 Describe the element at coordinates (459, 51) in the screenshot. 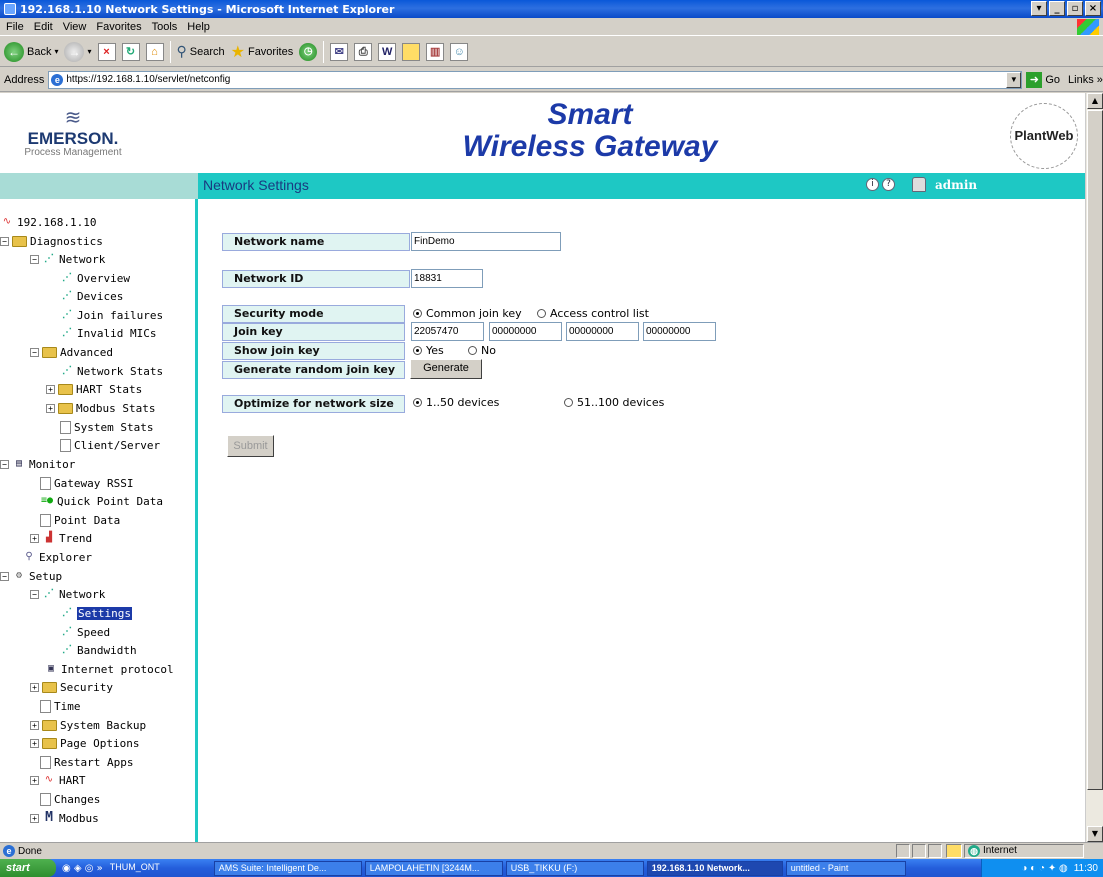

I see `messenger-icon: ☺` at that location.